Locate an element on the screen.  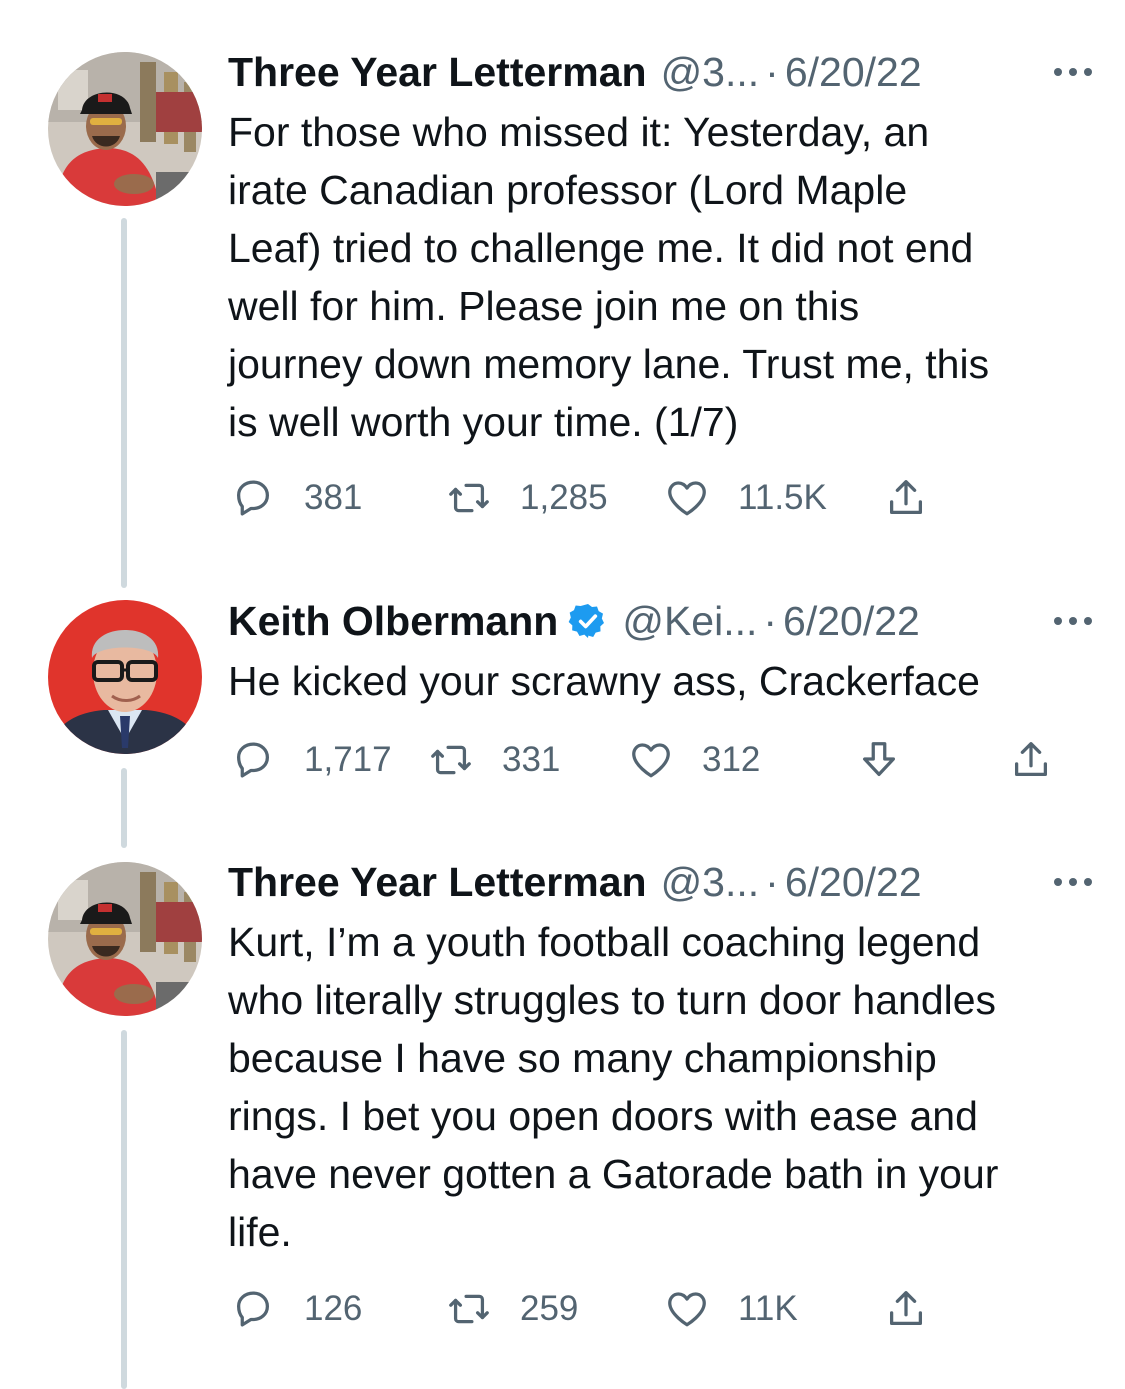
reply-button: 126 is located at coordinates (296, 1309).